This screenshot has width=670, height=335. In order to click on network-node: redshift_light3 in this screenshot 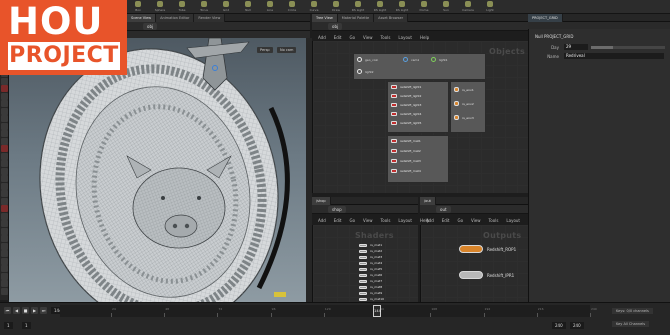, I will do `click(406, 105)`.